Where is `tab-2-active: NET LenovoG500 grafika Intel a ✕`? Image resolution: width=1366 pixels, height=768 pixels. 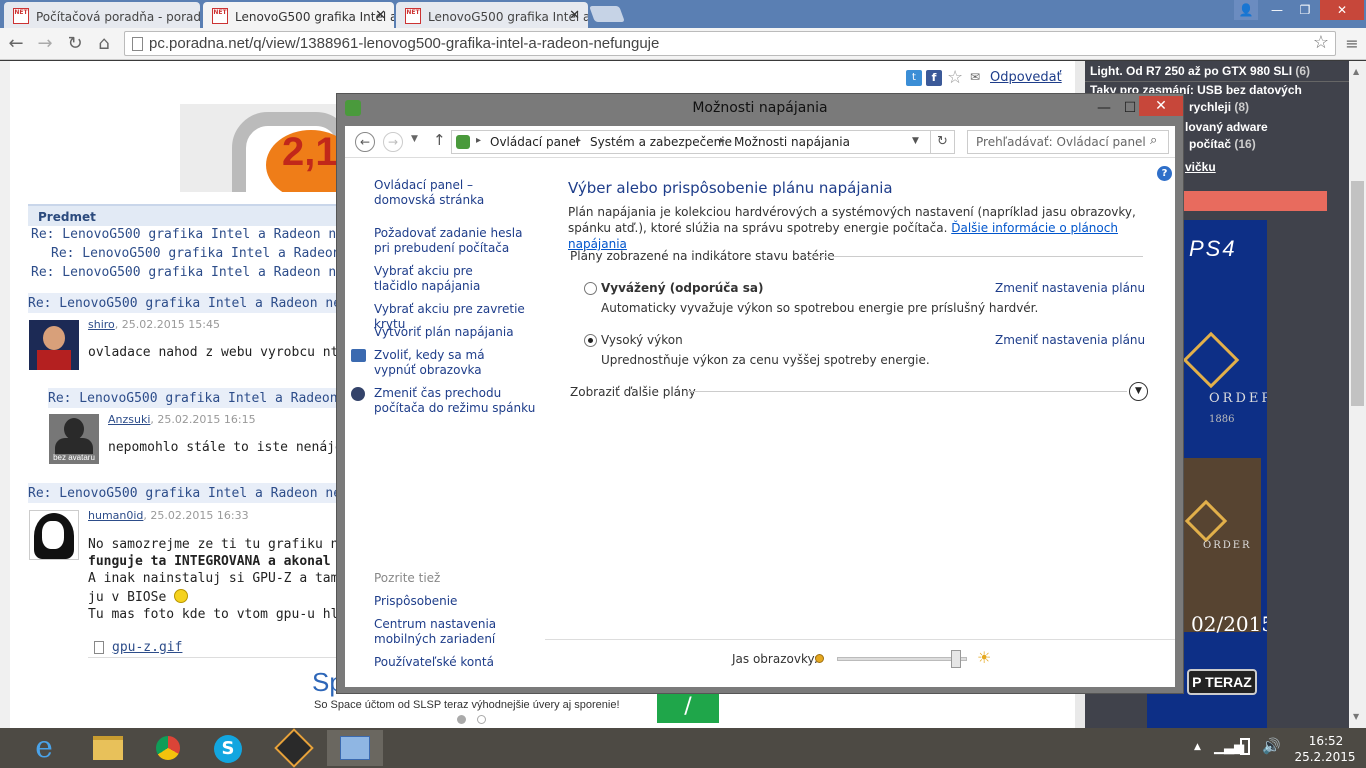
tab-2-active: NET LenovoG500 grafika Intel a ✕ is located at coordinates (298, 15).